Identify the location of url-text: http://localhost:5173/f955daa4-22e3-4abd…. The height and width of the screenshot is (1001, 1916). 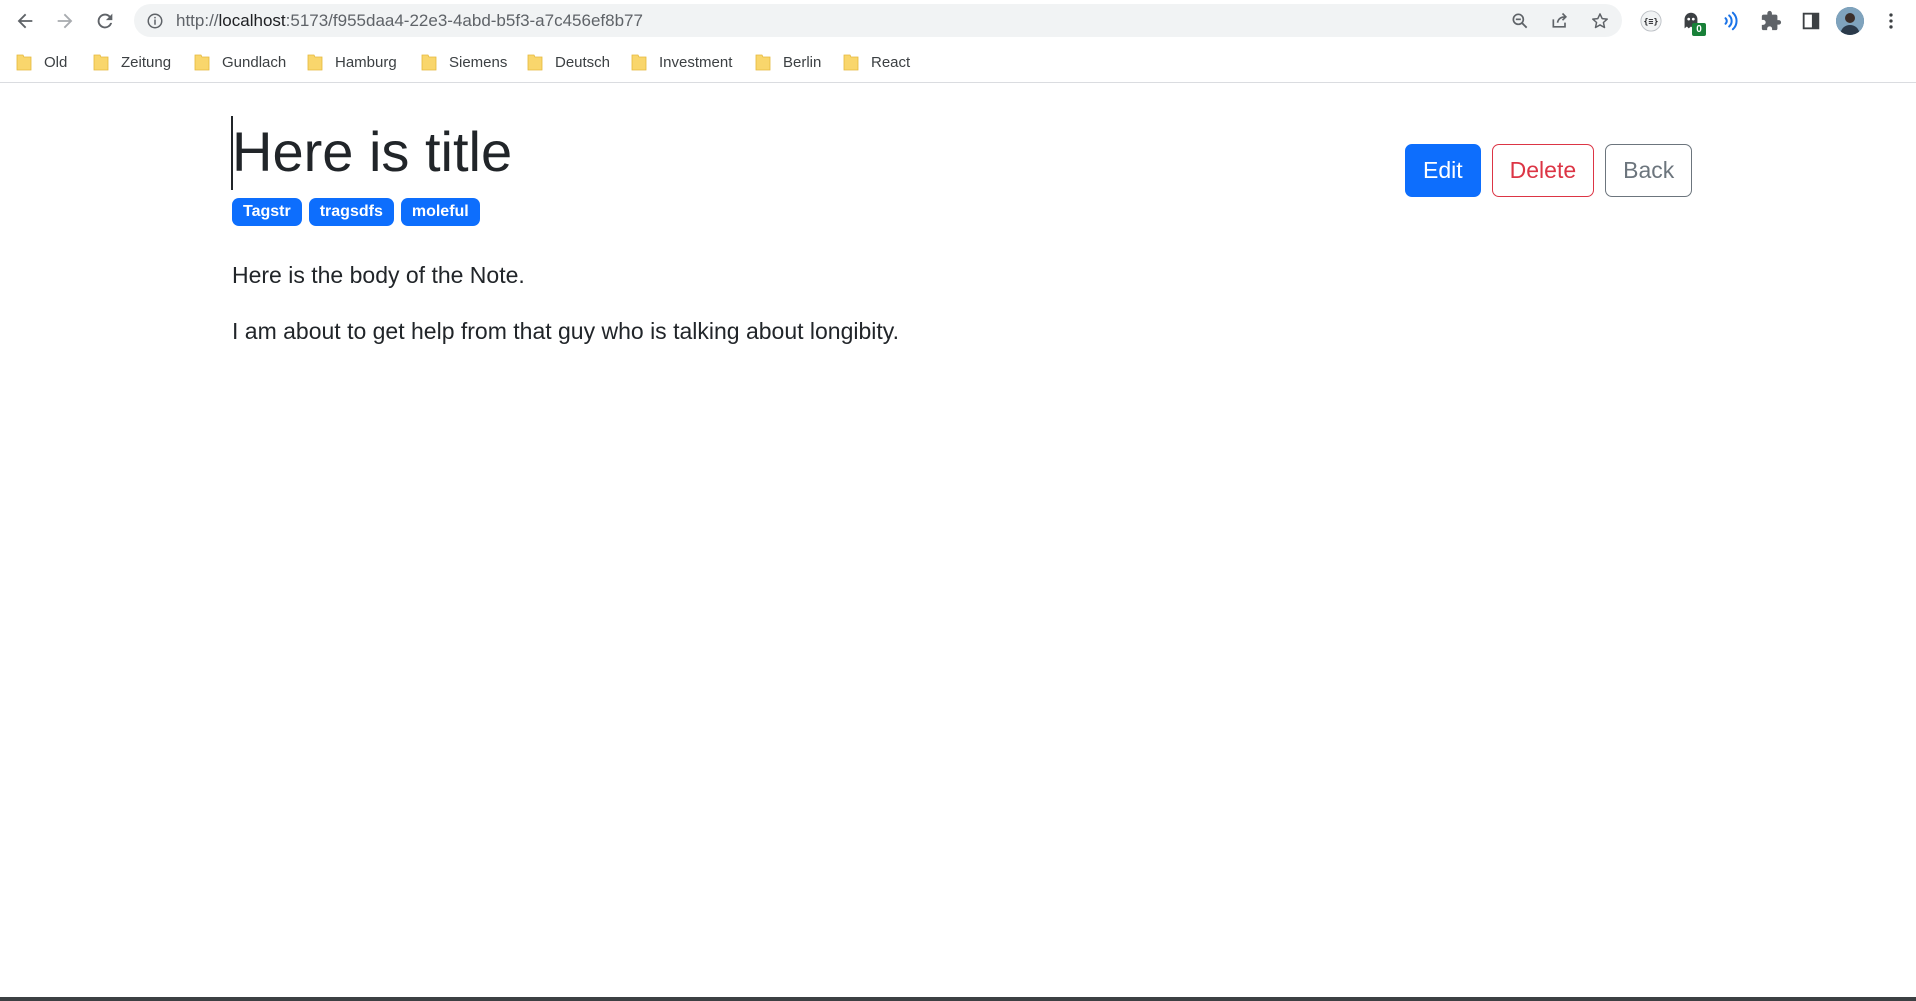
(409, 20).